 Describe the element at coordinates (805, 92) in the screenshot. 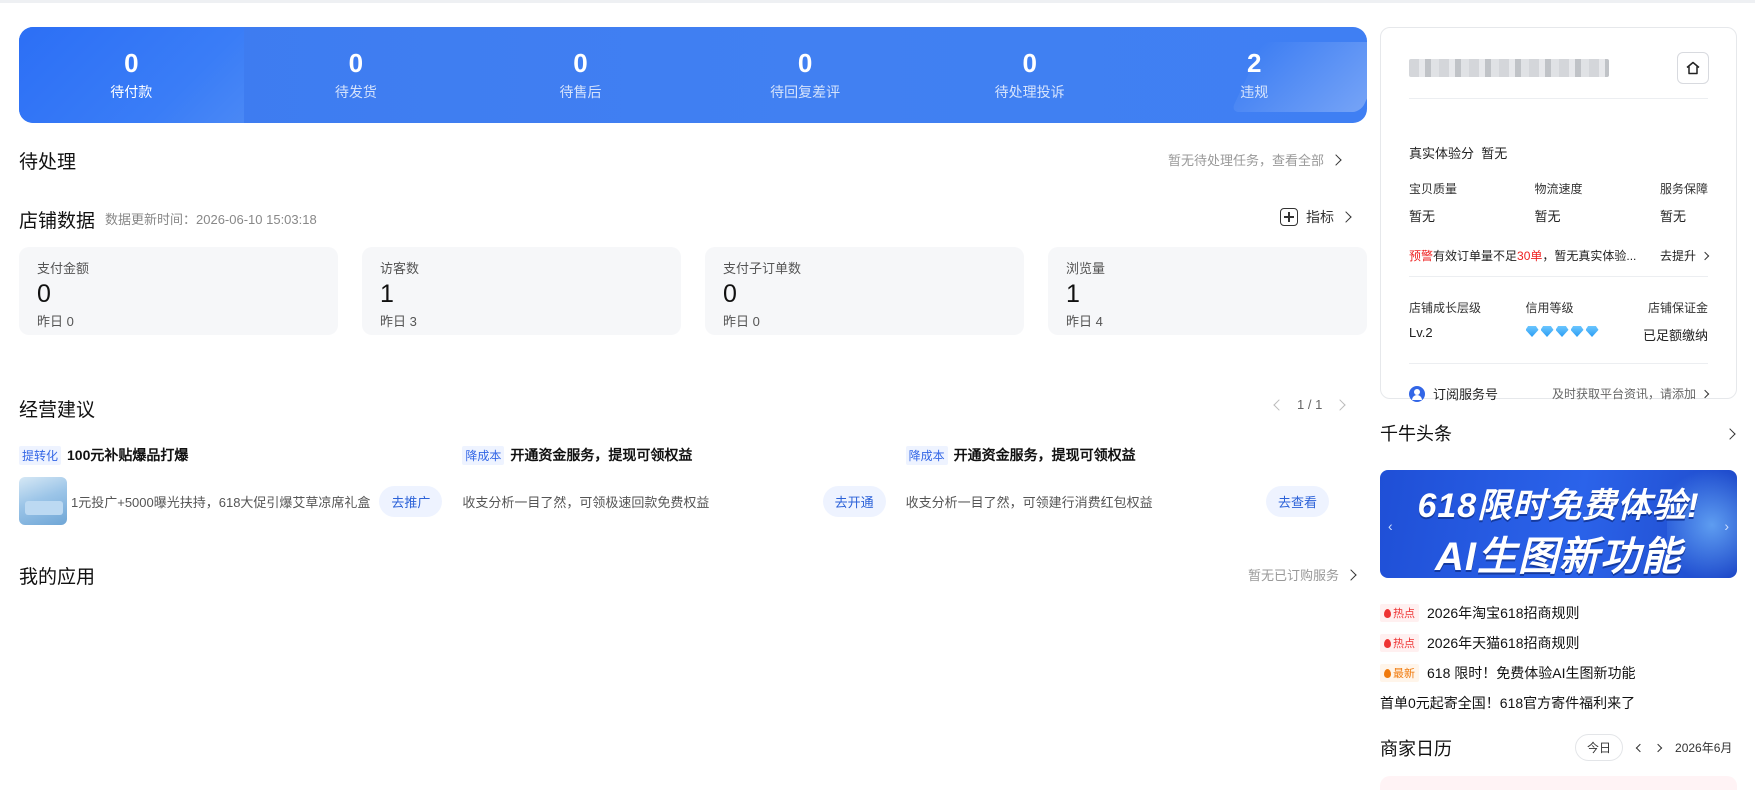

I see `stat-label: 待回复差评` at that location.